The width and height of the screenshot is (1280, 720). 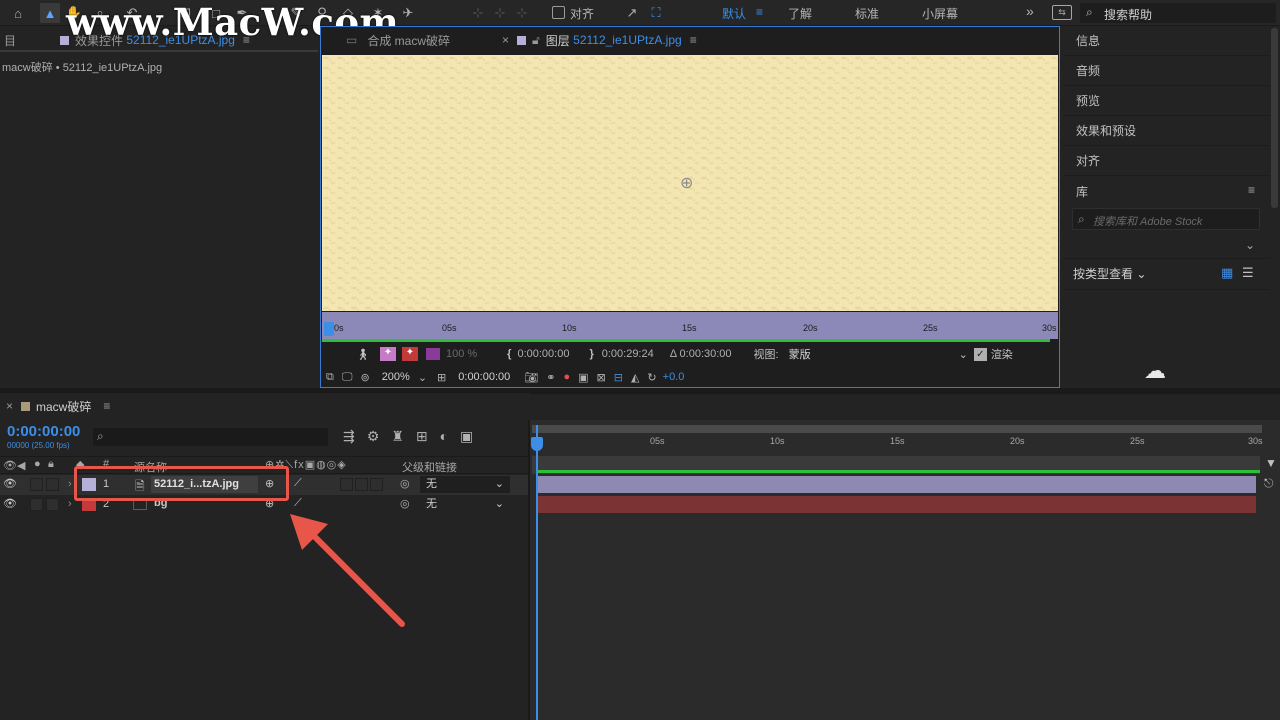 What do you see at coordinates (478, 13) in the screenshot?
I see `local-axis-icon: ⊹` at bounding box center [478, 13].